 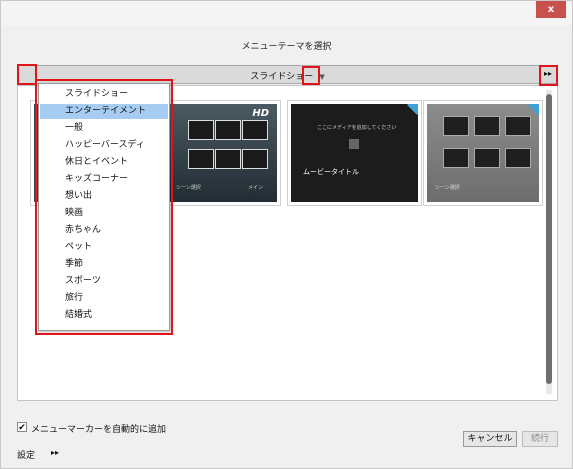 What do you see at coordinates (548, 75) in the screenshot?
I see `annotation-box-next` at bounding box center [548, 75].